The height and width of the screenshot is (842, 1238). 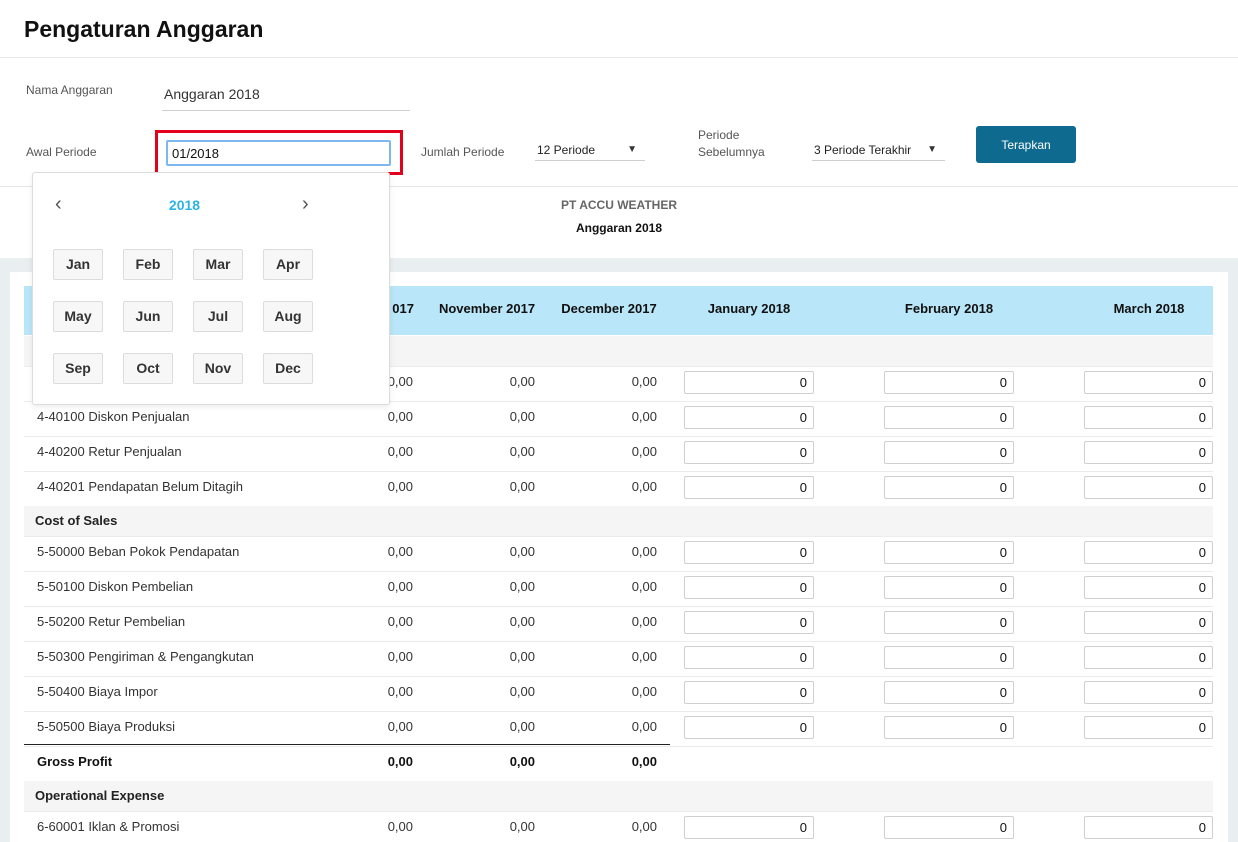 What do you see at coordinates (78, 368) in the screenshot?
I see `month-button-sep: Sep` at bounding box center [78, 368].